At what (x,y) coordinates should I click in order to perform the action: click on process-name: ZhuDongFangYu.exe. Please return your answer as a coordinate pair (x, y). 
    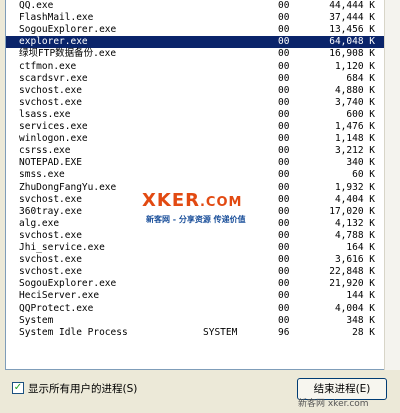
    Looking at the image, I should click on (68, 187).